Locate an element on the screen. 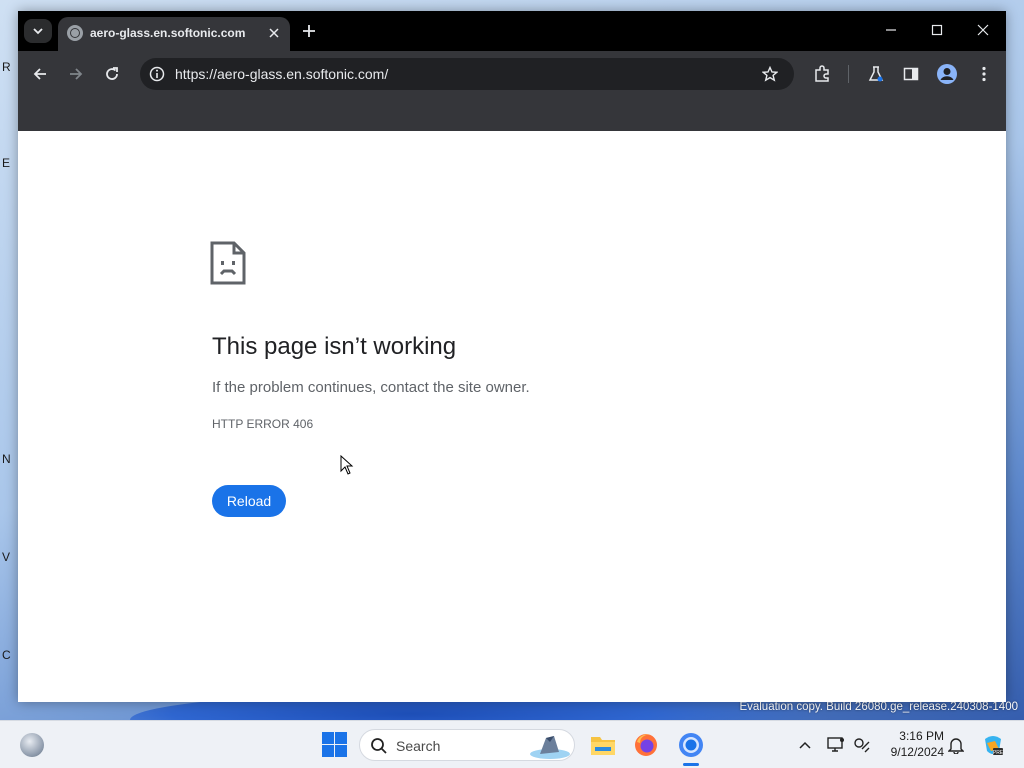 The height and width of the screenshot is (768, 1024). menu-button is located at coordinates (984, 74).